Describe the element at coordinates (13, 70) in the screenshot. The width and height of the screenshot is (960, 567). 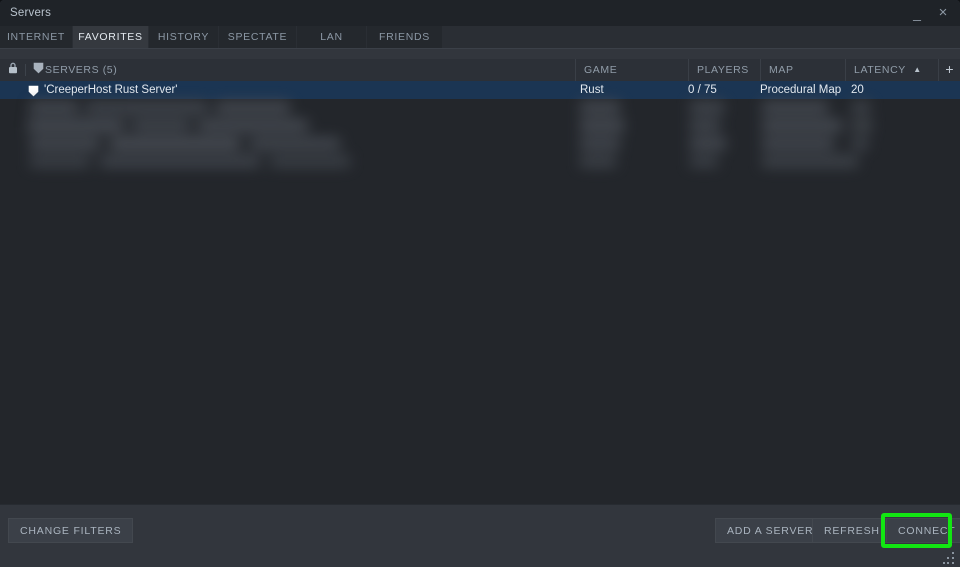
I see `lock-icon` at that location.